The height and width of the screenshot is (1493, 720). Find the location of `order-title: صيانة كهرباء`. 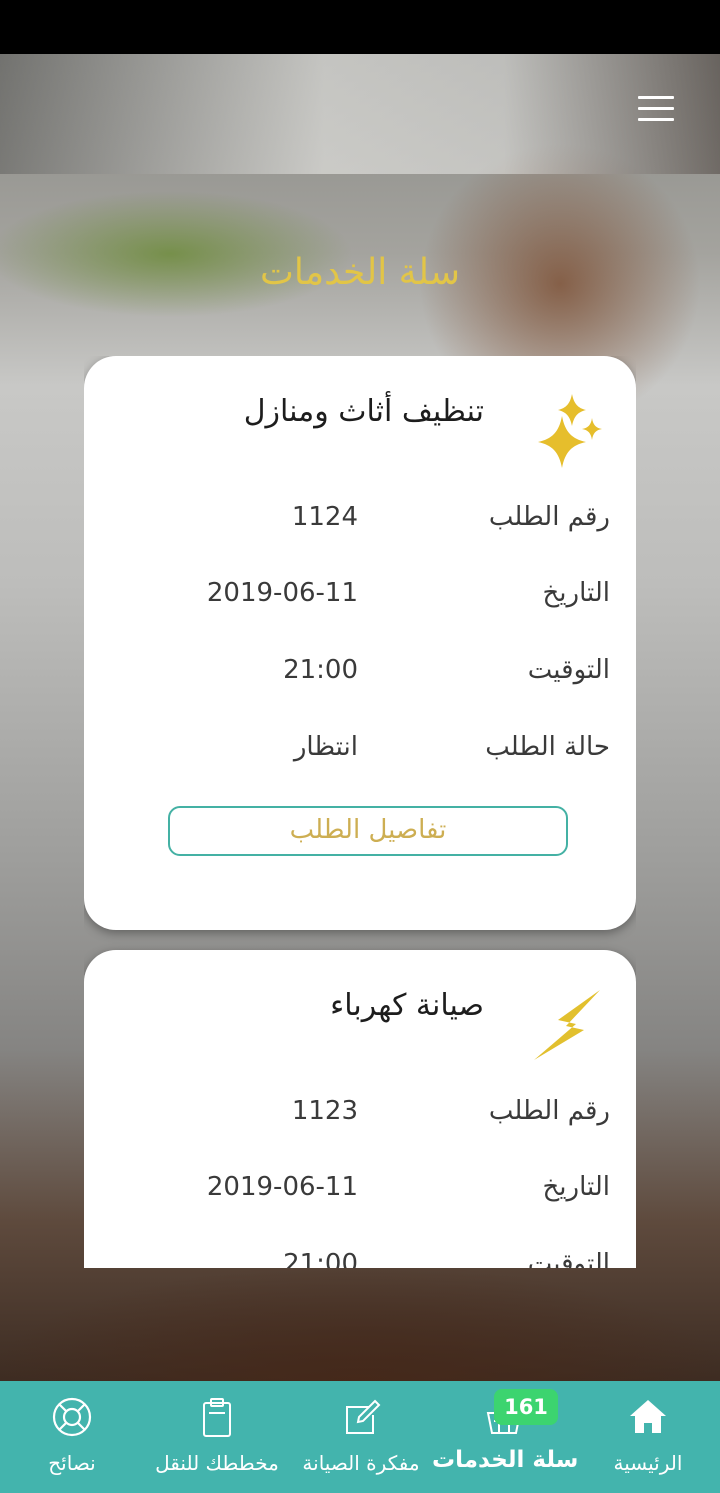

order-title: صيانة كهرباء is located at coordinates (407, 1005).